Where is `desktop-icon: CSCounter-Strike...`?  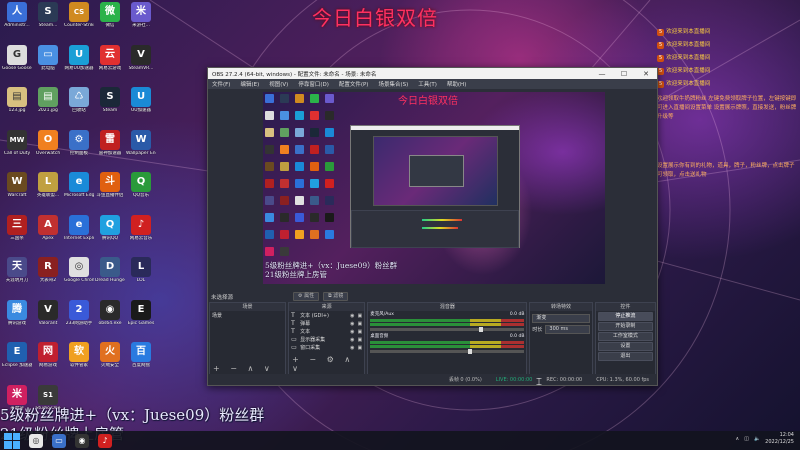 desktop-icon: CSCounter-Strike... is located at coordinates (79, 21).